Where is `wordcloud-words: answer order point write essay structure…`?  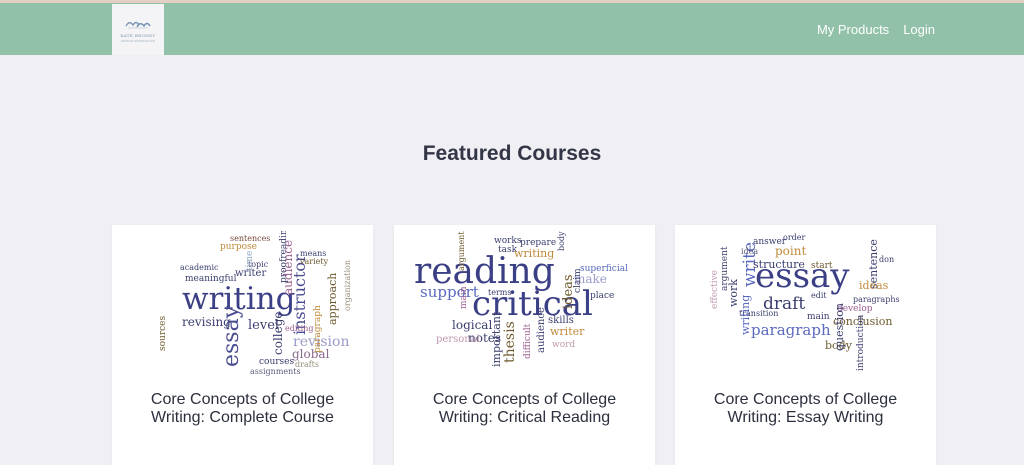 wordcloud-words: answer order point write essay structure… is located at coordinates (805, 302).